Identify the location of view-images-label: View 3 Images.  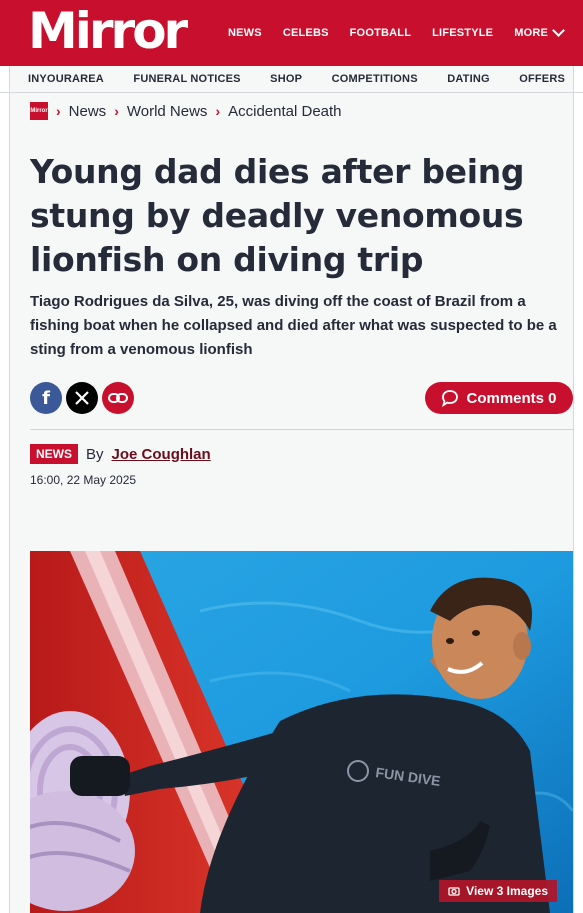
(507, 891).